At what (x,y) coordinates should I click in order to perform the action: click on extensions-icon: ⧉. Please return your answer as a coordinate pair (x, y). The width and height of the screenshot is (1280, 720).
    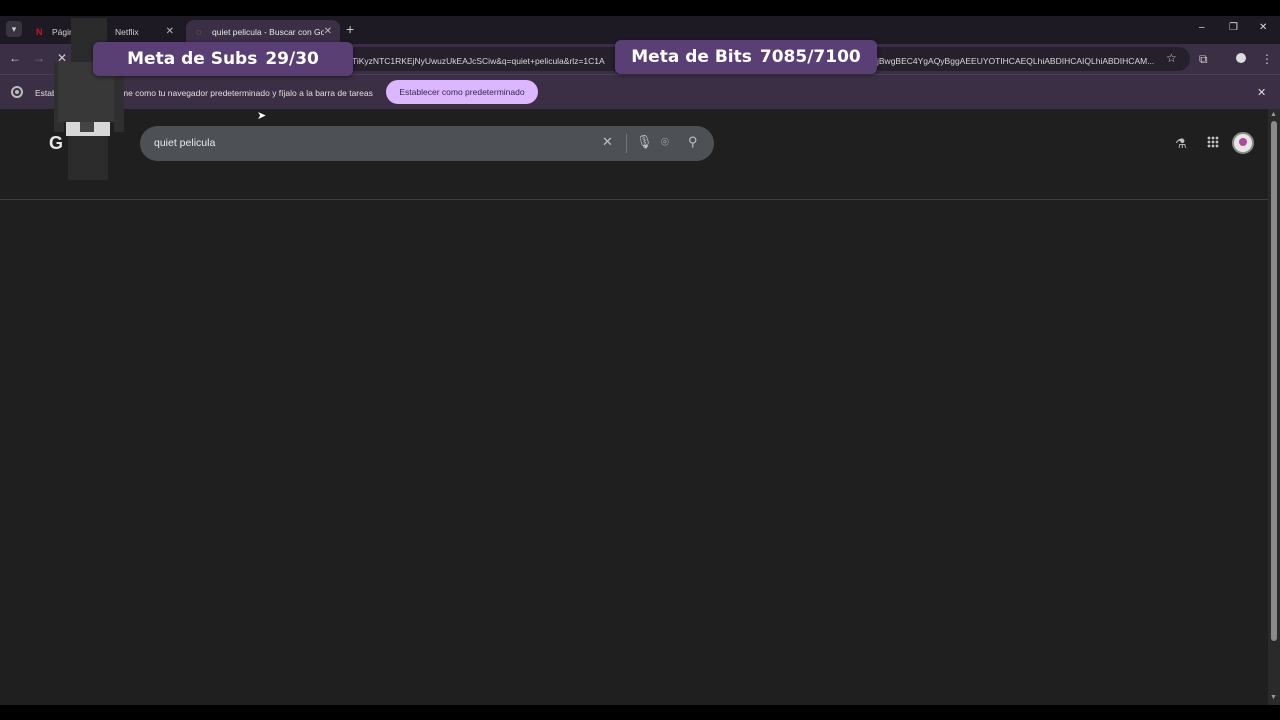
    Looking at the image, I should click on (1203, 59).